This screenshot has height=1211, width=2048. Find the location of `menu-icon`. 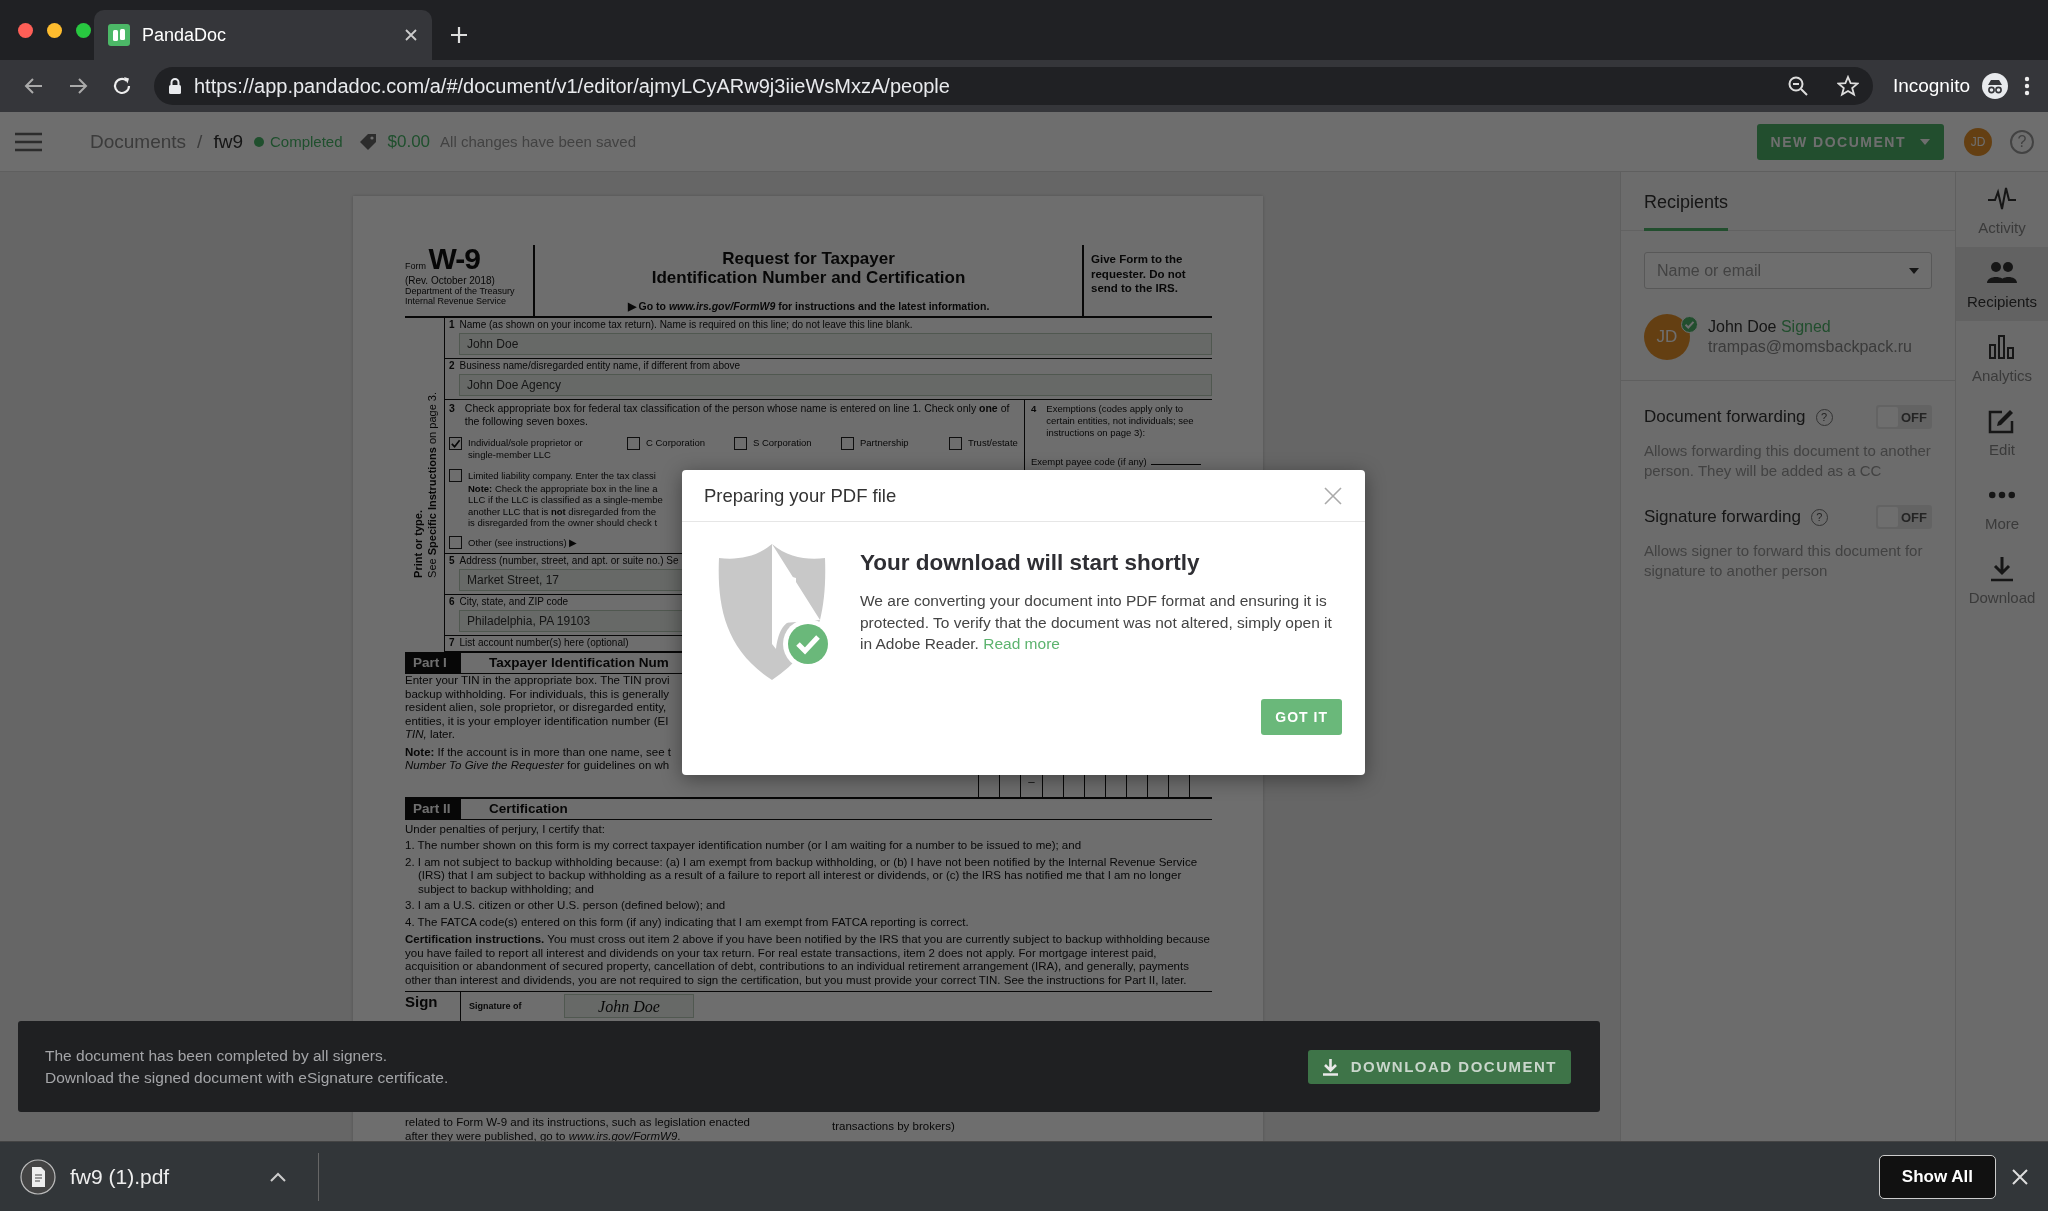

menu-icon is located at coordinates (2027, 86).